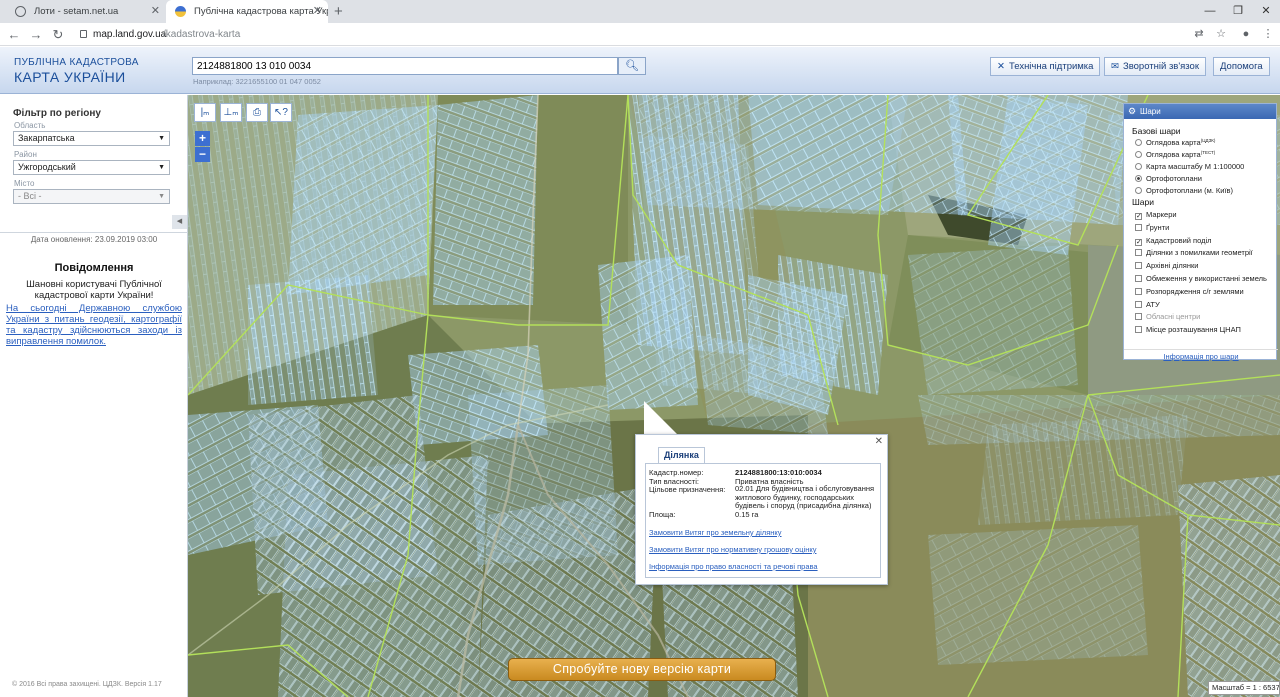 This screenshot has width=1280, height=697. What do you see at coordinates (1051, 66) in the screenshot?
I see `support-label: Технічна підтримка` at bounding box center [1051, 66].